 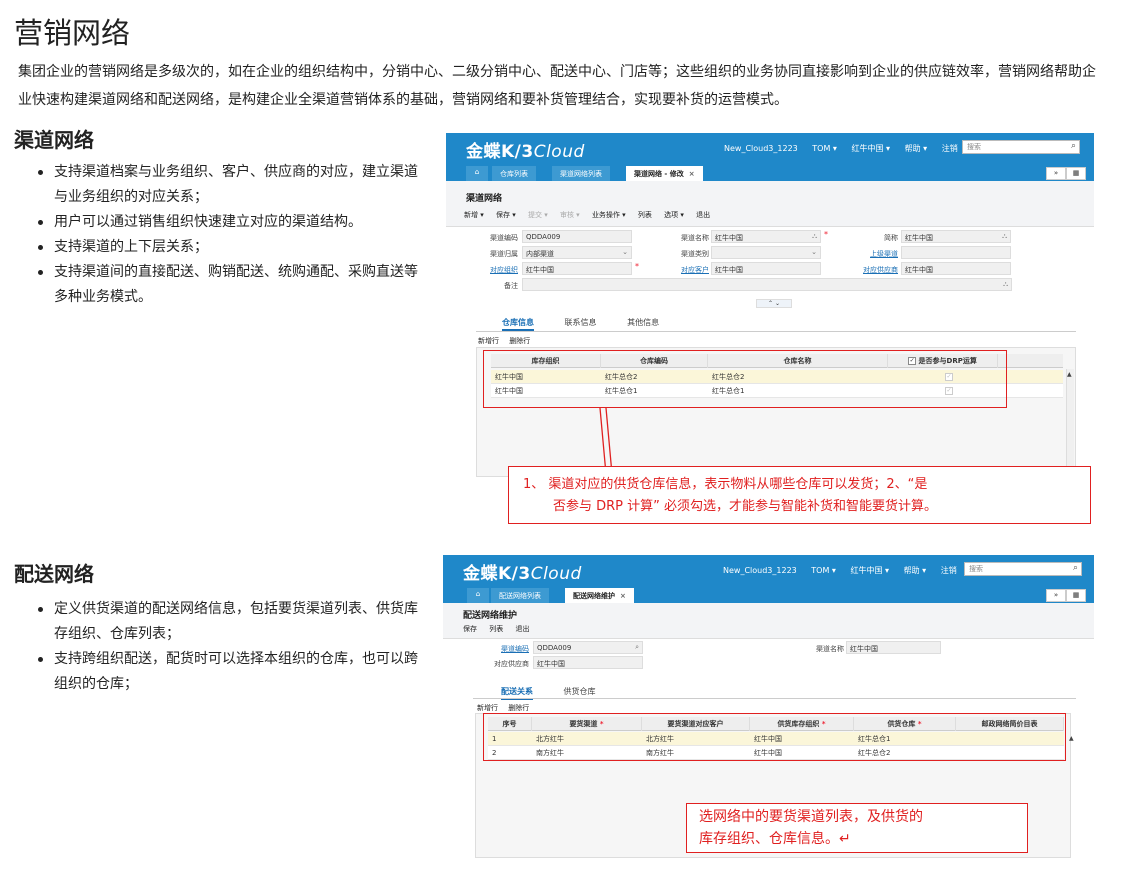 I want to click on list-item: 用户可以通过销售组织快速建立对应的渠道结构。, so click(x=230, y=222).